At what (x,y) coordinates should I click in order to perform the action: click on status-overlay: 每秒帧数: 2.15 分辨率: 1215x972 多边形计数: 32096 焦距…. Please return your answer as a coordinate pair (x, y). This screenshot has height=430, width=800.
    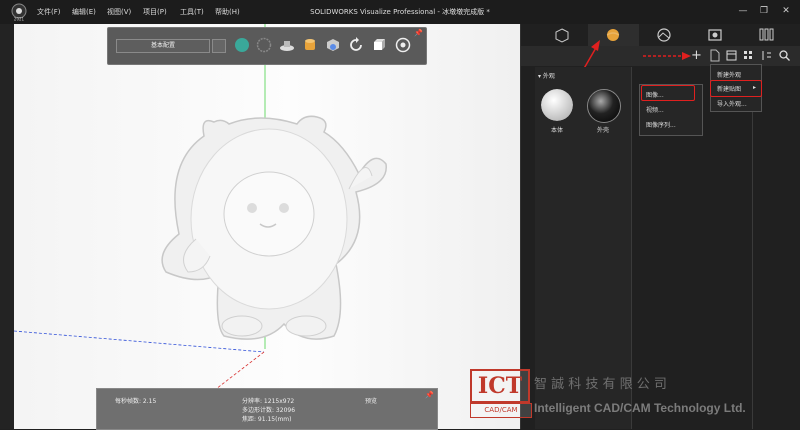
    Looking at the image, I should click on (267, 409).